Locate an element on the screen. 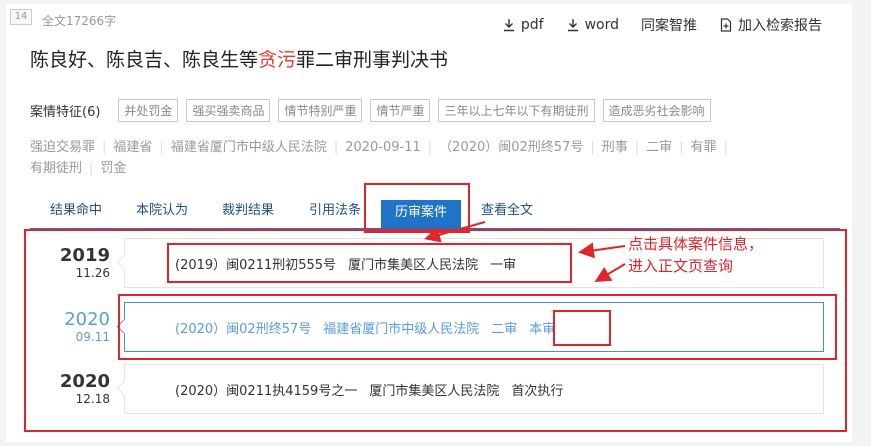 This screenshot has width=871, height=446. meta-cause: 强迫交易罪 is located at coordinates (63, 147).